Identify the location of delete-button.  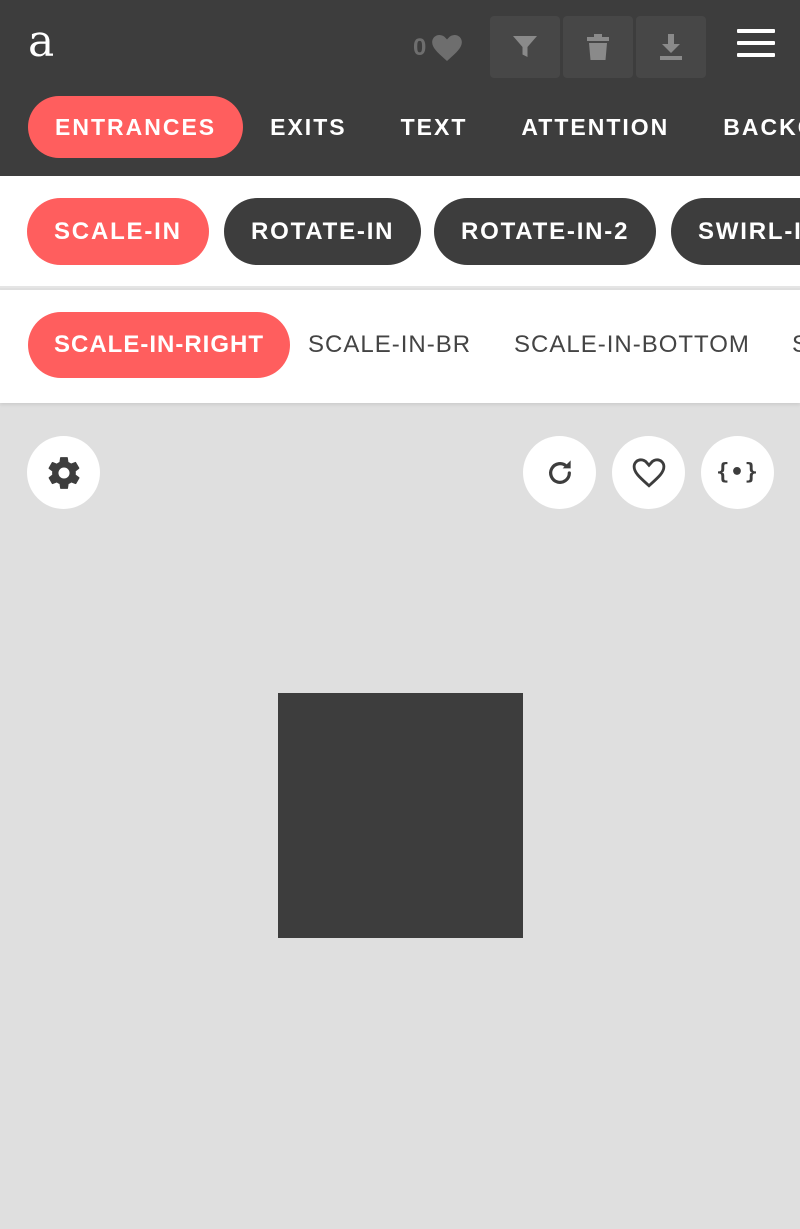
(598, 47).